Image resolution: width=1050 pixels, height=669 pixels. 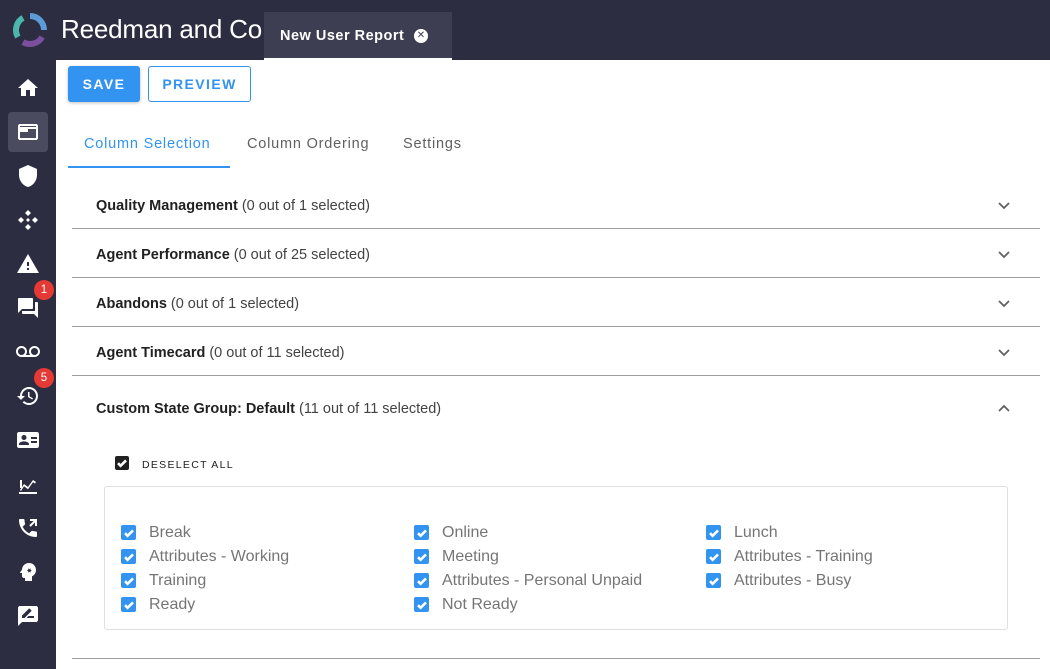 I want to click on option-label: Break, so click(x=170, y=532).